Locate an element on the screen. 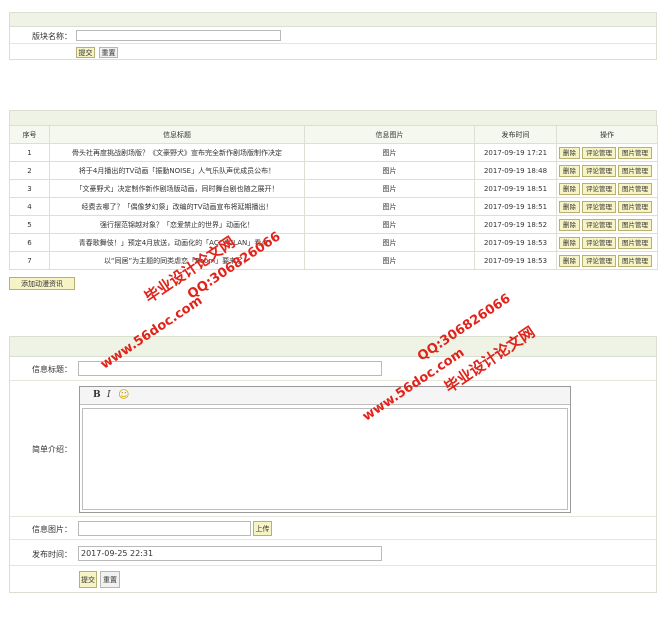 The image size is (672, 628). block-form-header is located at coordinates (333, 20).